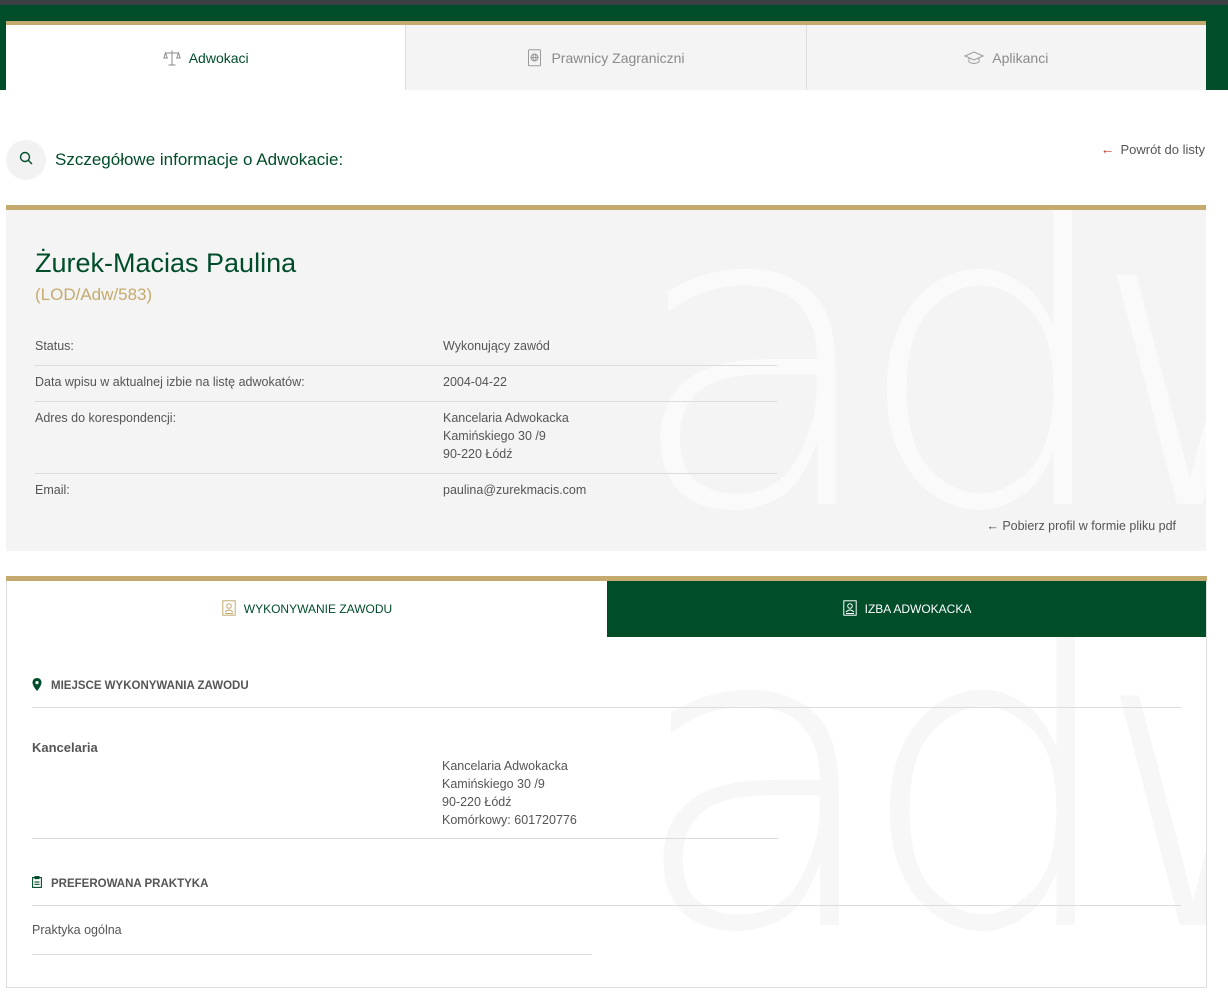  What do you see at coordinates (65, 747) in the screenshot?
I see `office-type: Kancelaria` at bounding box center [65, 747].